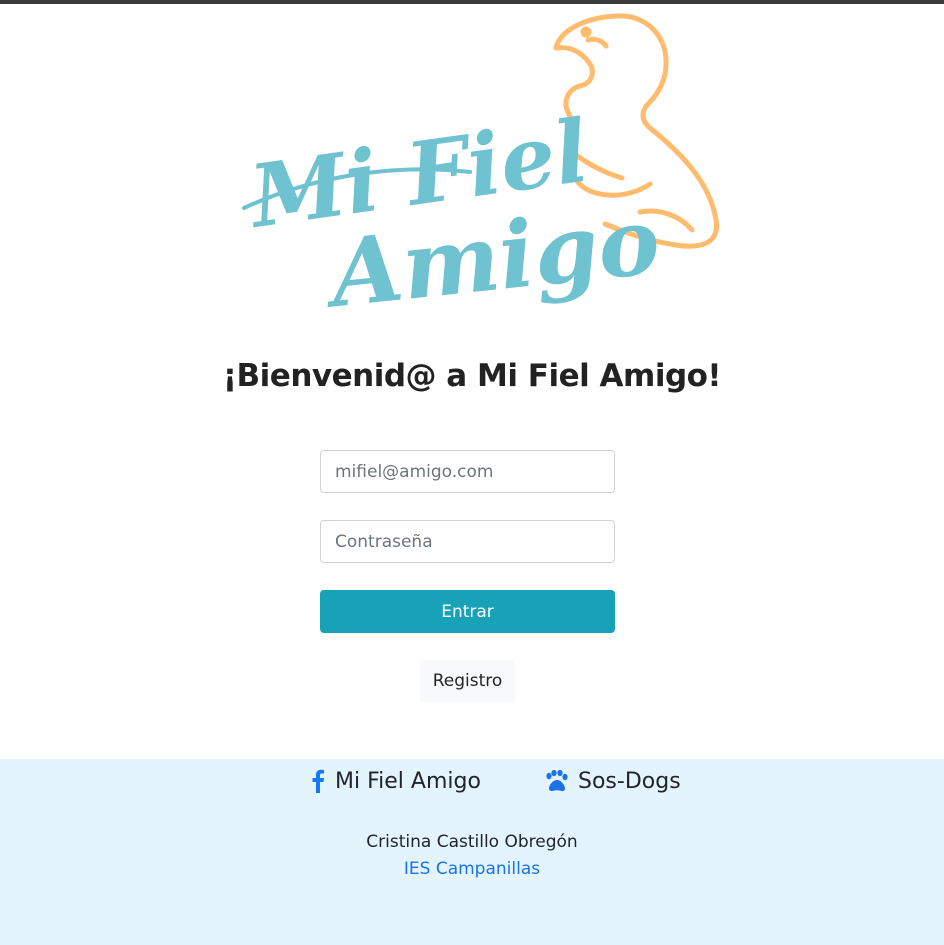  I want to click on facebook-icon, so click(318, 781).